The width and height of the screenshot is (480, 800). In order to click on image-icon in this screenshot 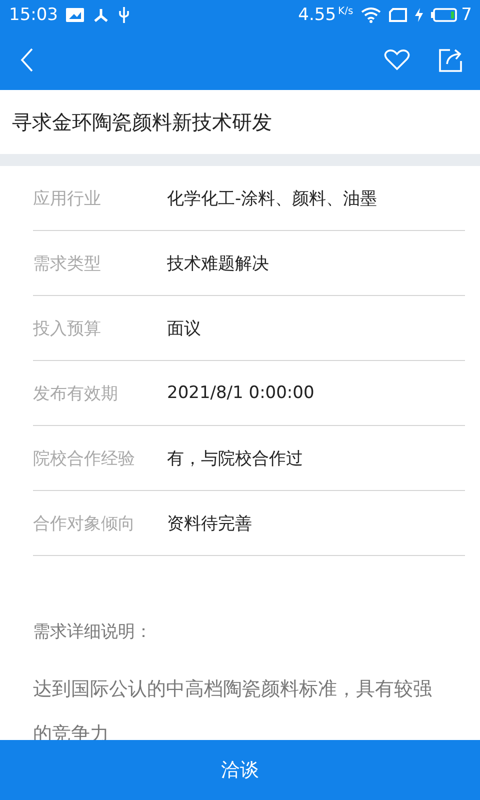, I will do `click(75, 15)`.